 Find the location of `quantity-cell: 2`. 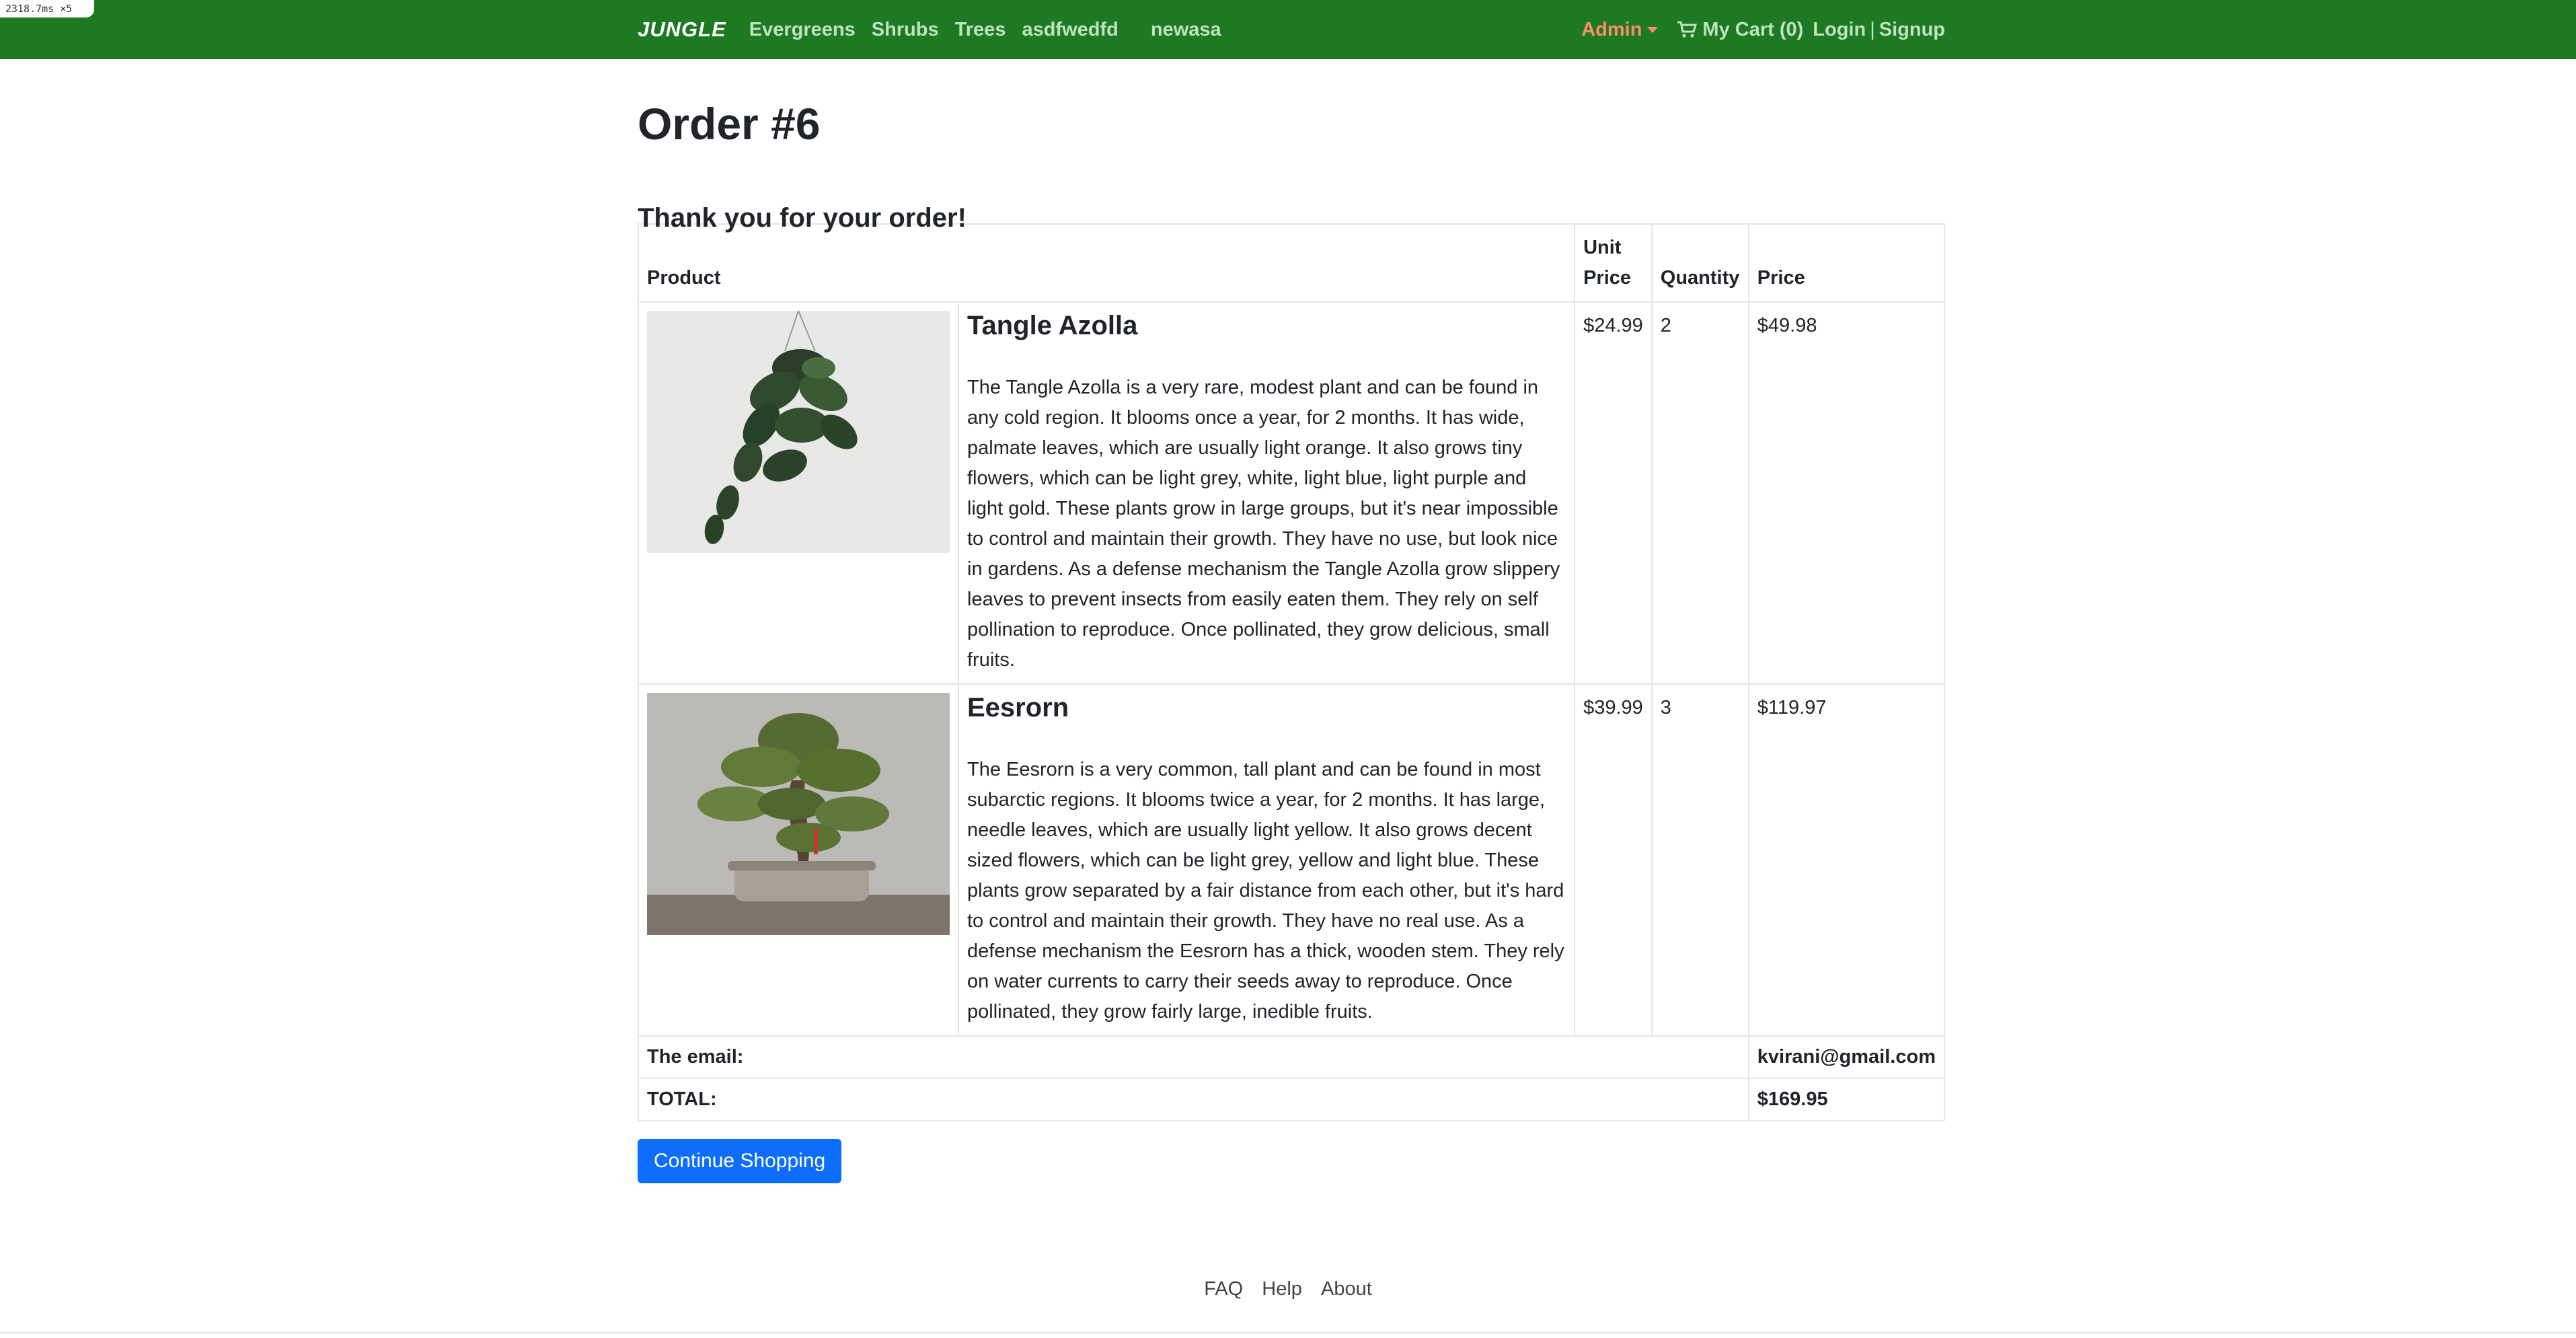

quantity-cell: 2 is located at coordinates (1700, 493).